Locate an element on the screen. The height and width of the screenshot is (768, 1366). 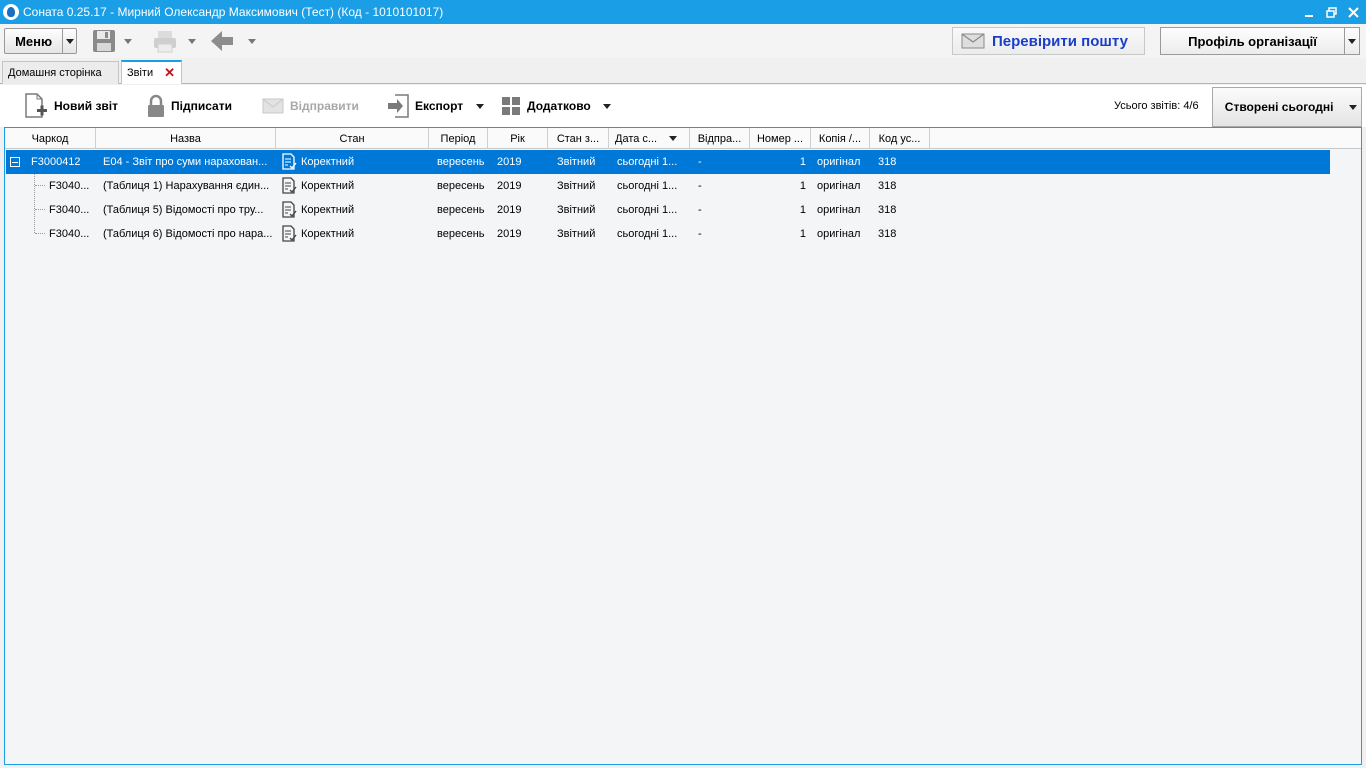
more-button: Додатково is located at coordinates (556, 106).